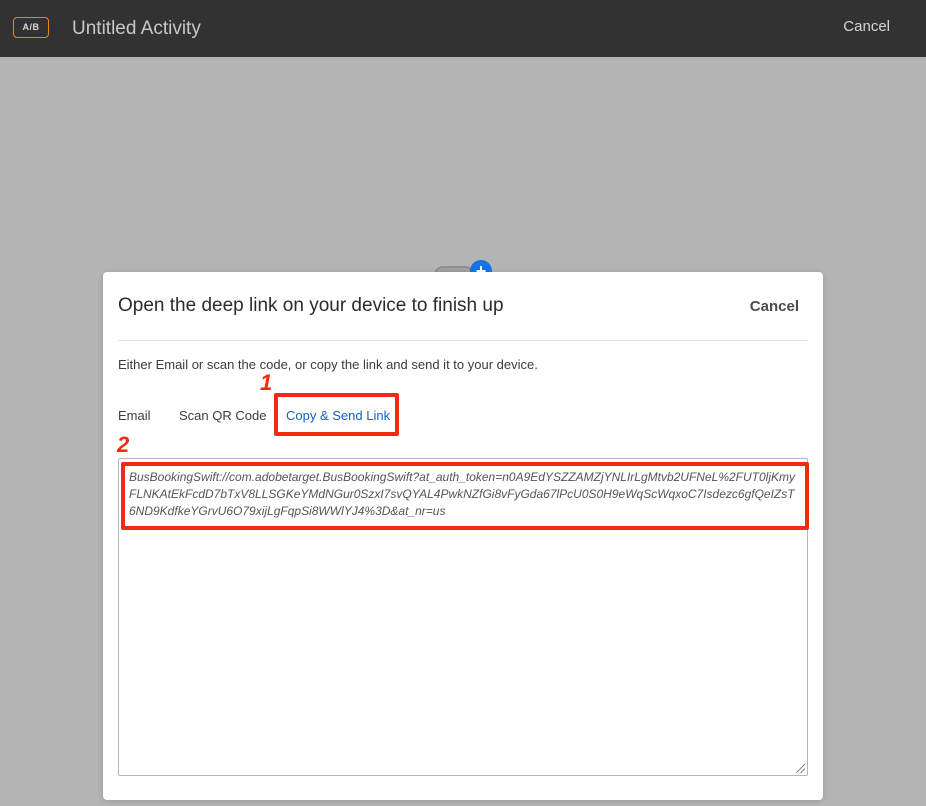  What do you see at coordinates (866, 27) in the screenshot?
I see `header-cancel-button: Cancel` at bounding box center [866, 27].